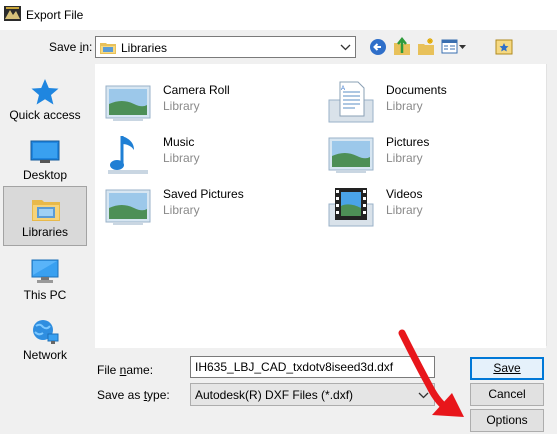  I want to click on video-library-icon, so click(351, 207).